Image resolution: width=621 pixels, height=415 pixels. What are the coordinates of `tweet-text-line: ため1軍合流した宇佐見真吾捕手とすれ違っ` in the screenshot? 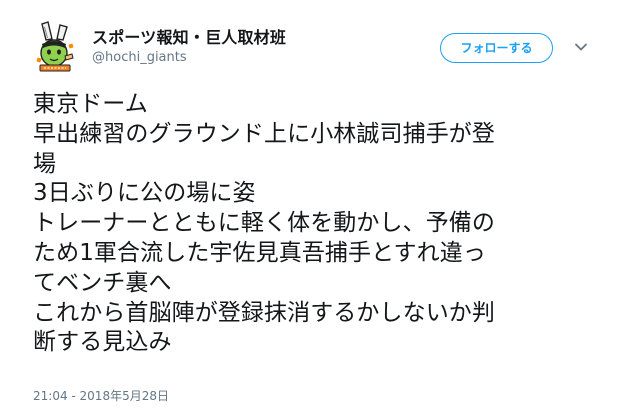 It's located at (259, 252).